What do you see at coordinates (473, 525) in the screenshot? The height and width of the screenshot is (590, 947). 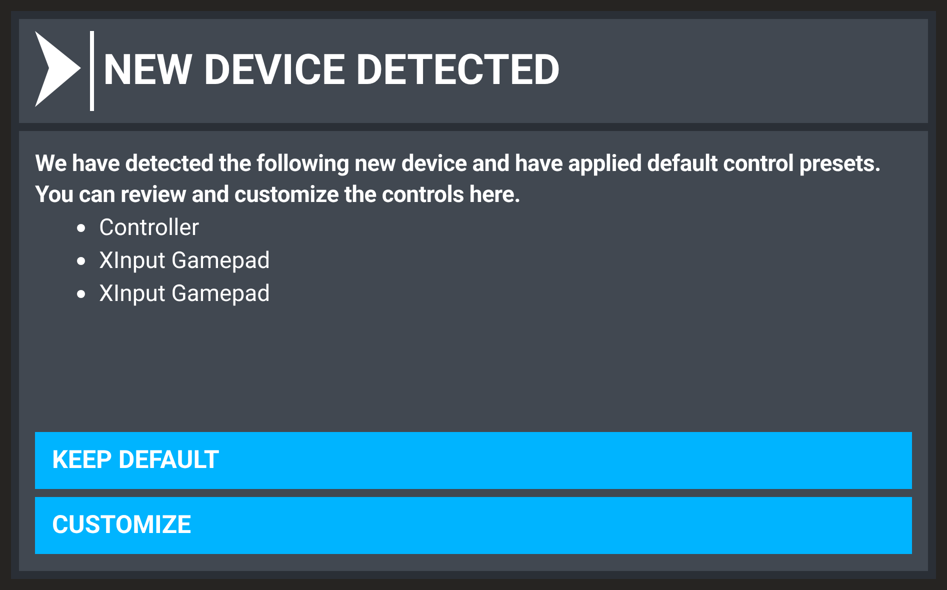 I see `dialog-button: CUSTOMIZE` at bounding box center [473, 525].